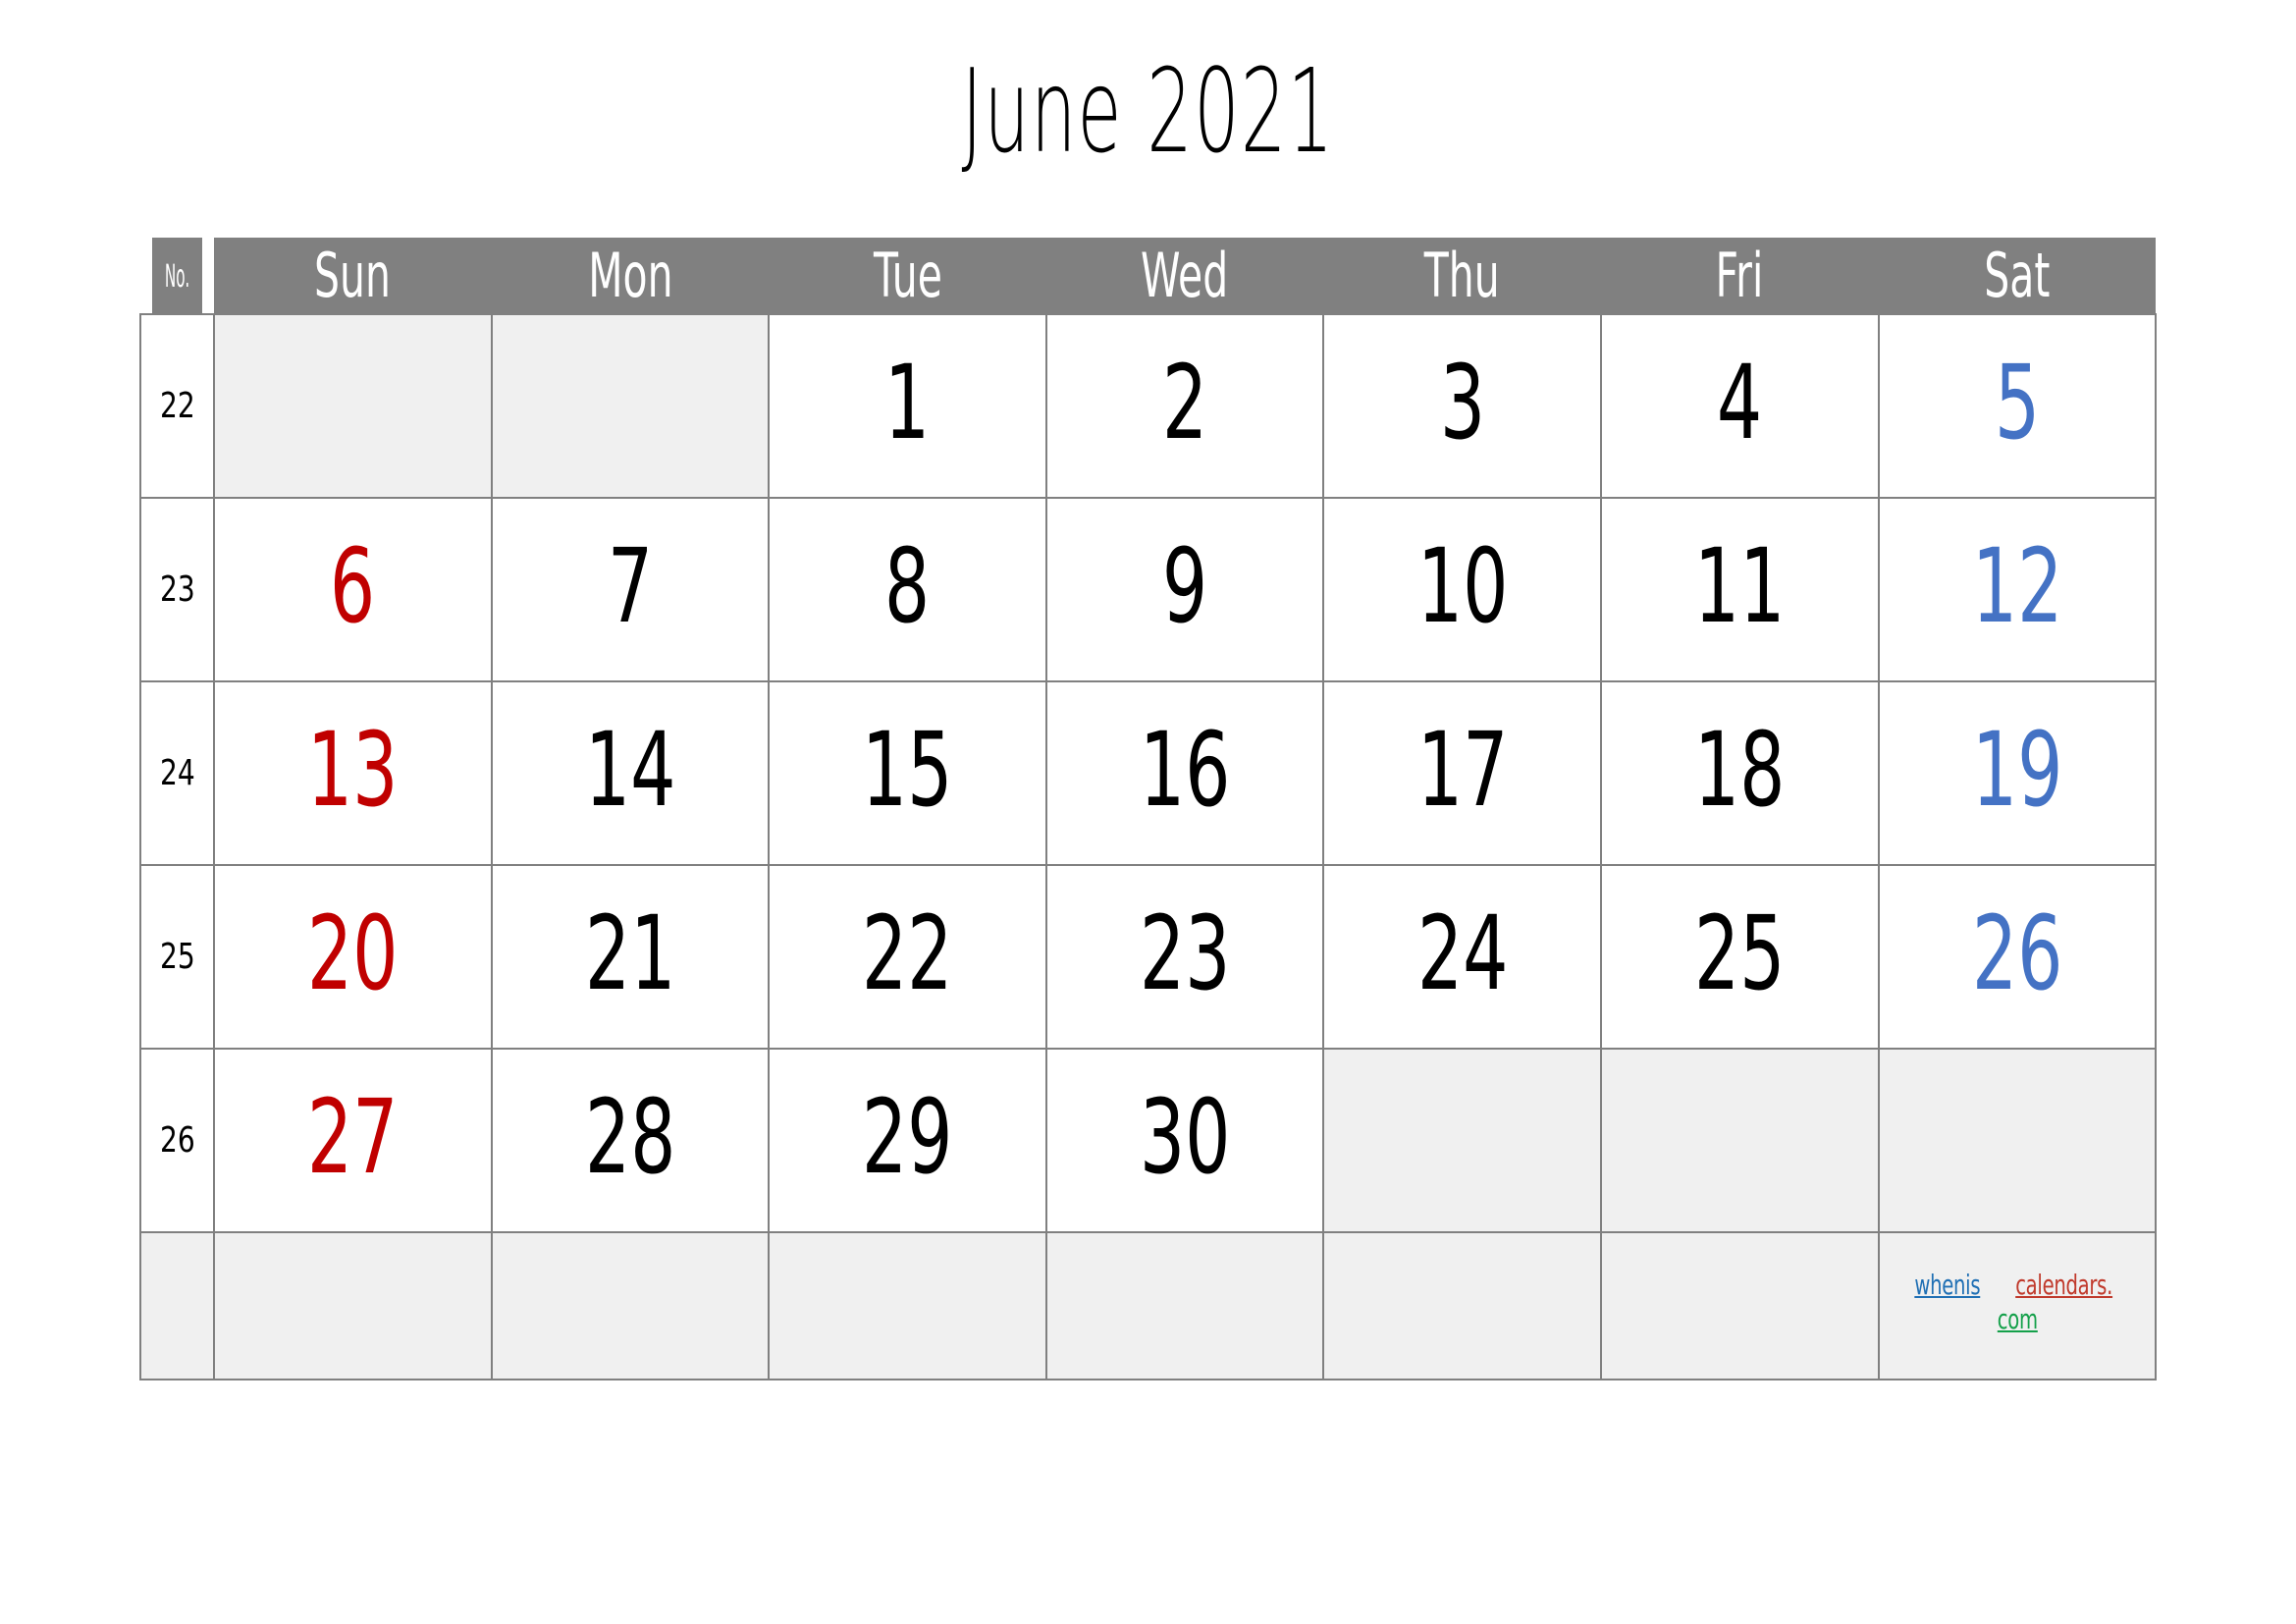 This screenshot has width=2296, height=1624. Describe the element at coordinates (1462, 769) in the screenshot. I see `day-number: 17` at that location.